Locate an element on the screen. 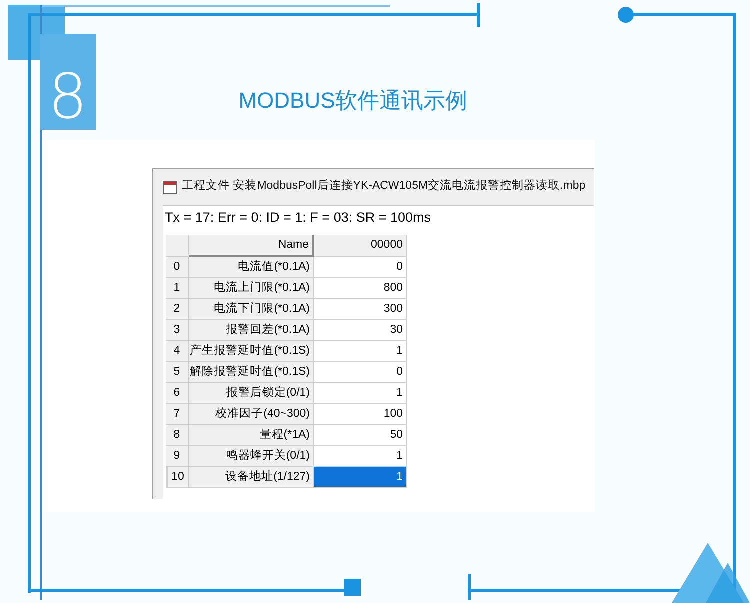 The image size is (750, 603). section-title: MODBUS软件通讯示例 is located at coordinates (353, 101).